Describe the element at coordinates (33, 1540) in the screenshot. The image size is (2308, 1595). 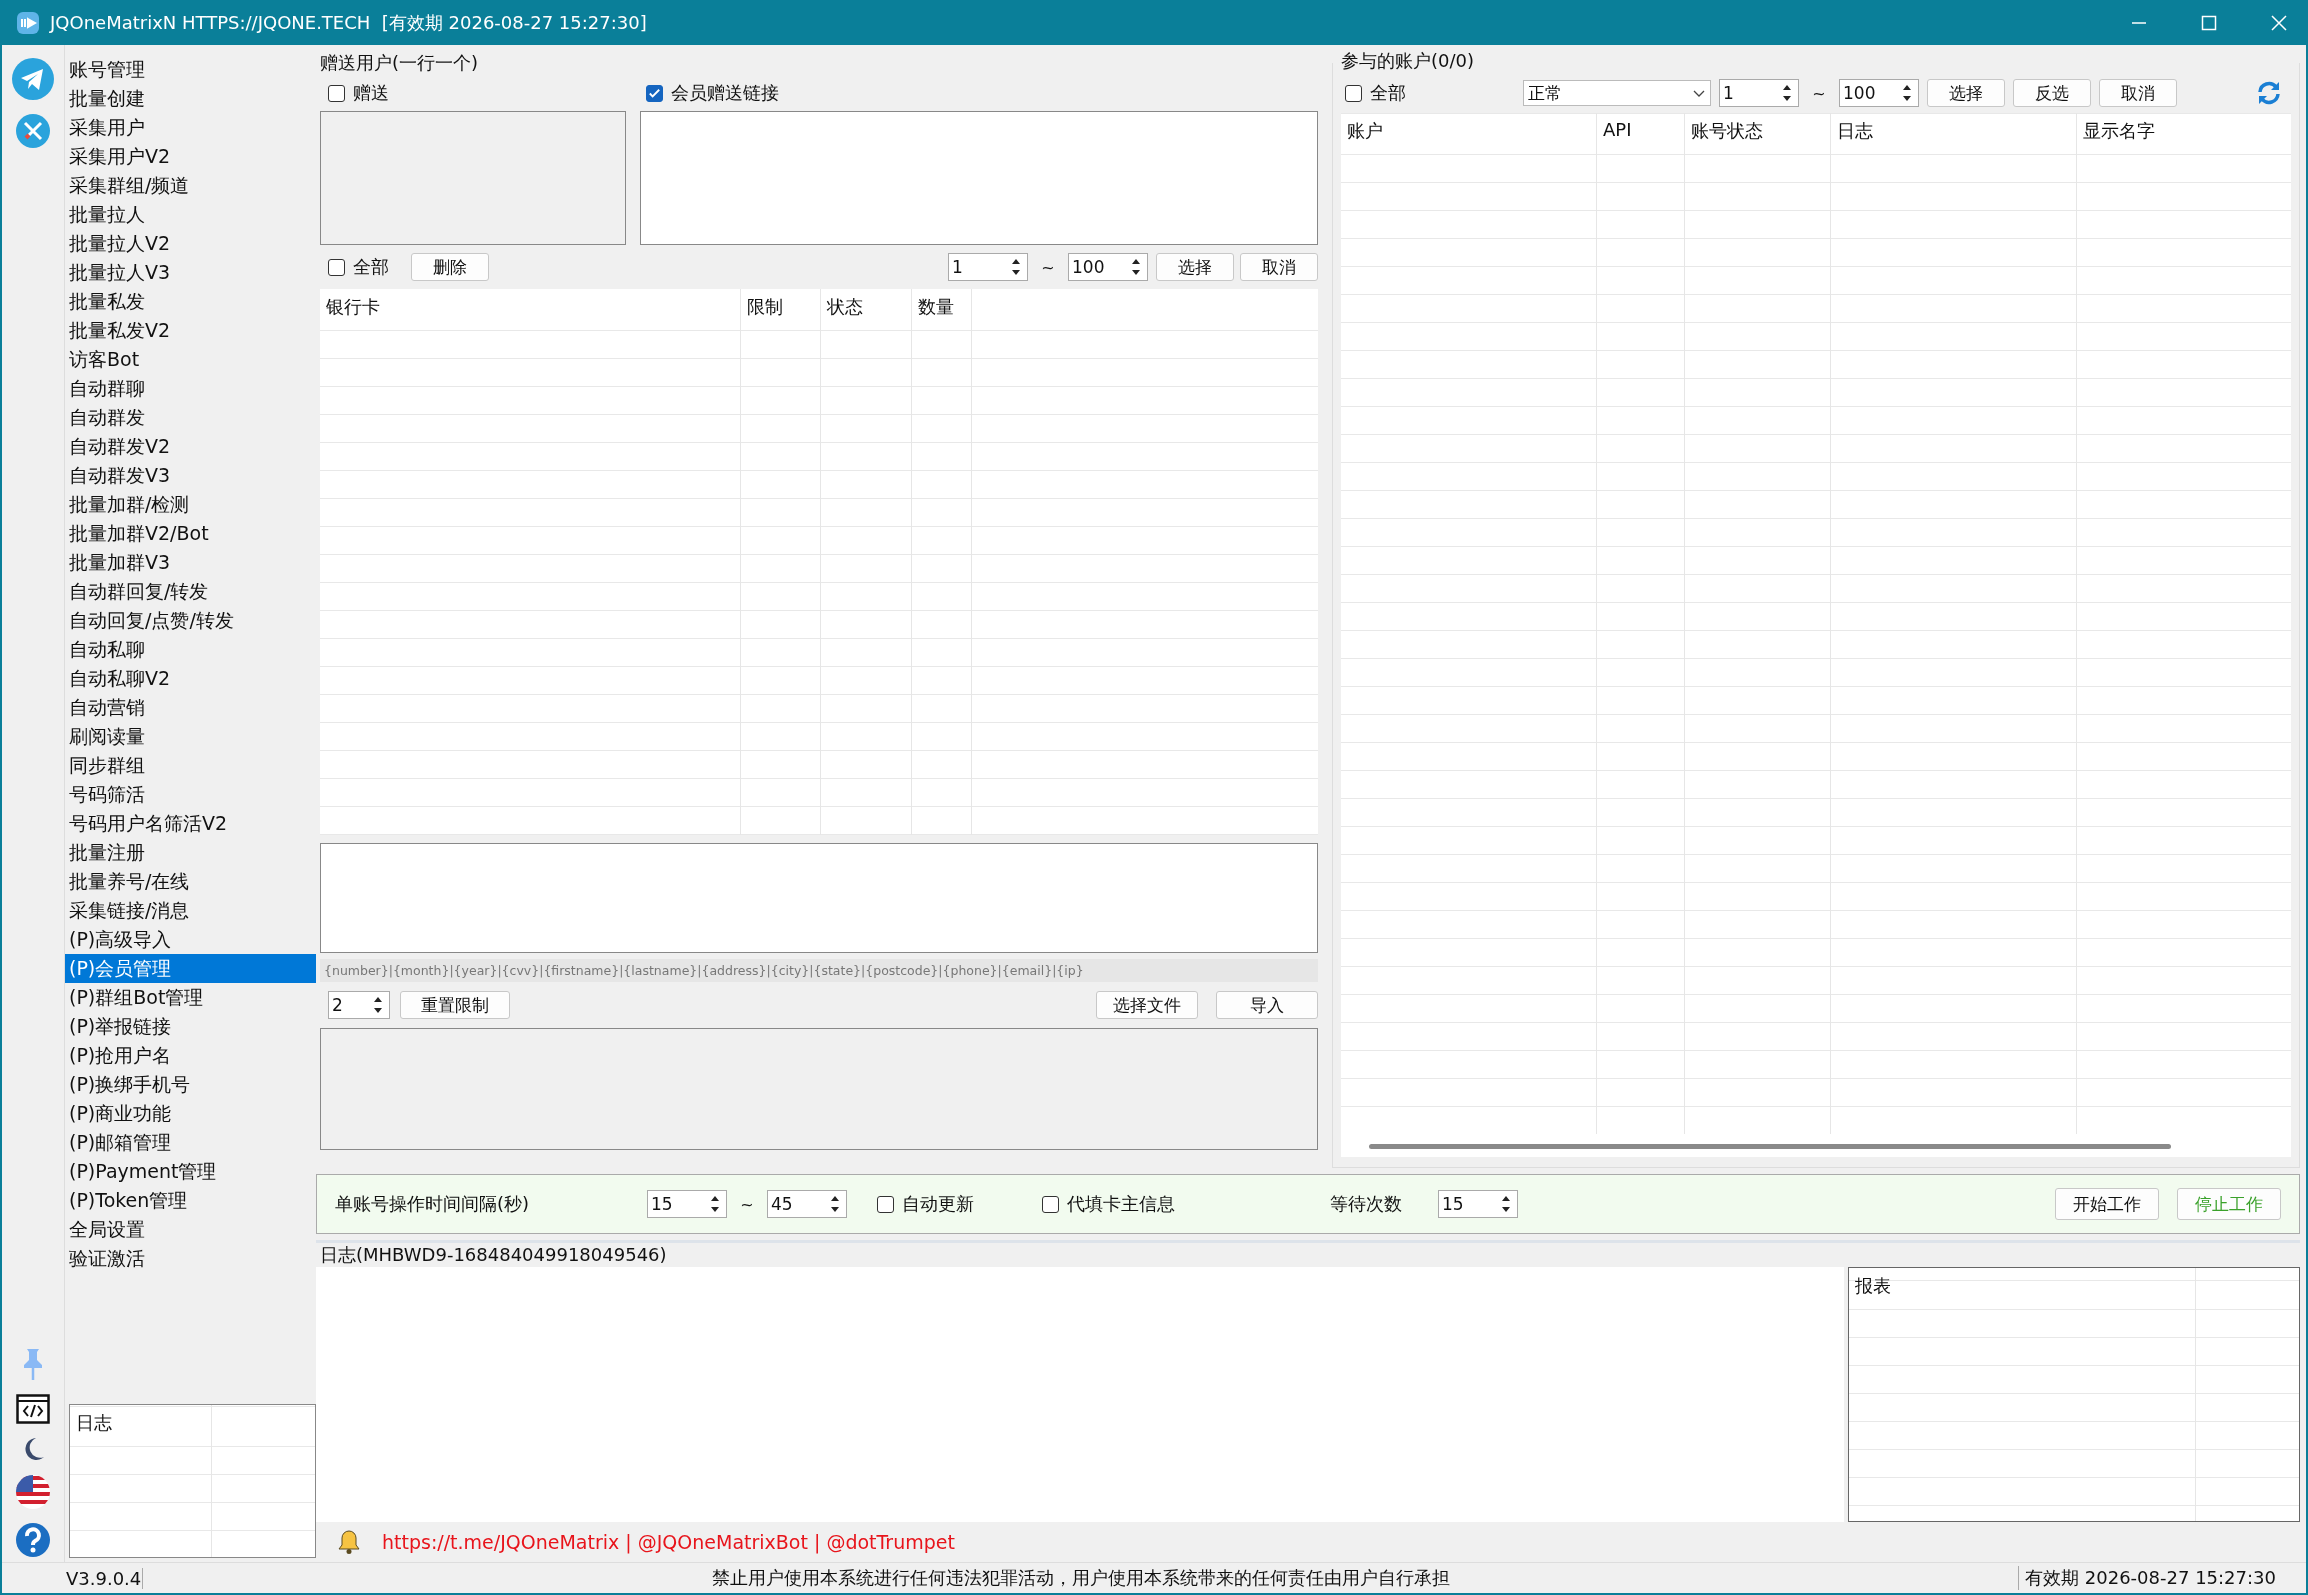
I see `help-icon` at that location.